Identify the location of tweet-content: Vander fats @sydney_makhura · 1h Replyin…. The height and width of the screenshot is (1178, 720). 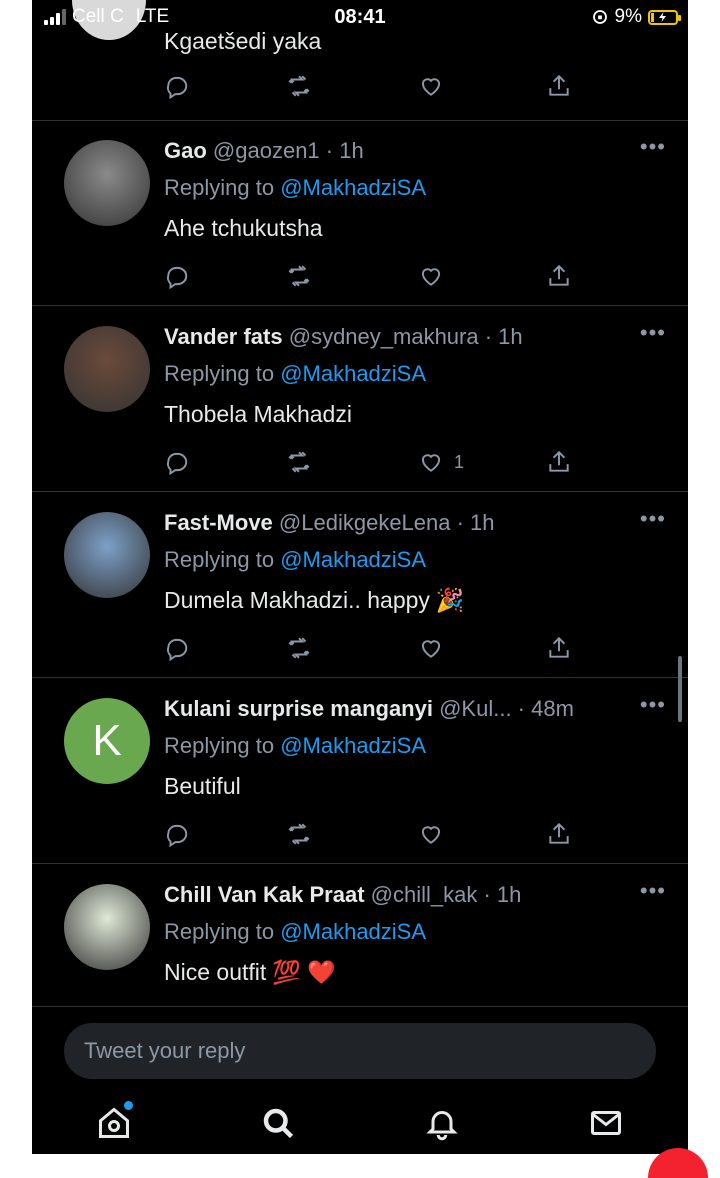
(416, 377).